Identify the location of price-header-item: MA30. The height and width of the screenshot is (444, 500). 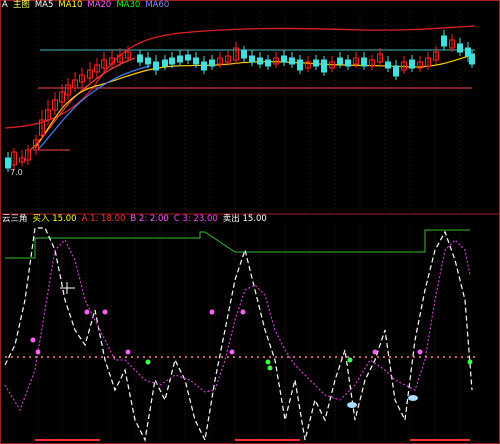
(128, 5).